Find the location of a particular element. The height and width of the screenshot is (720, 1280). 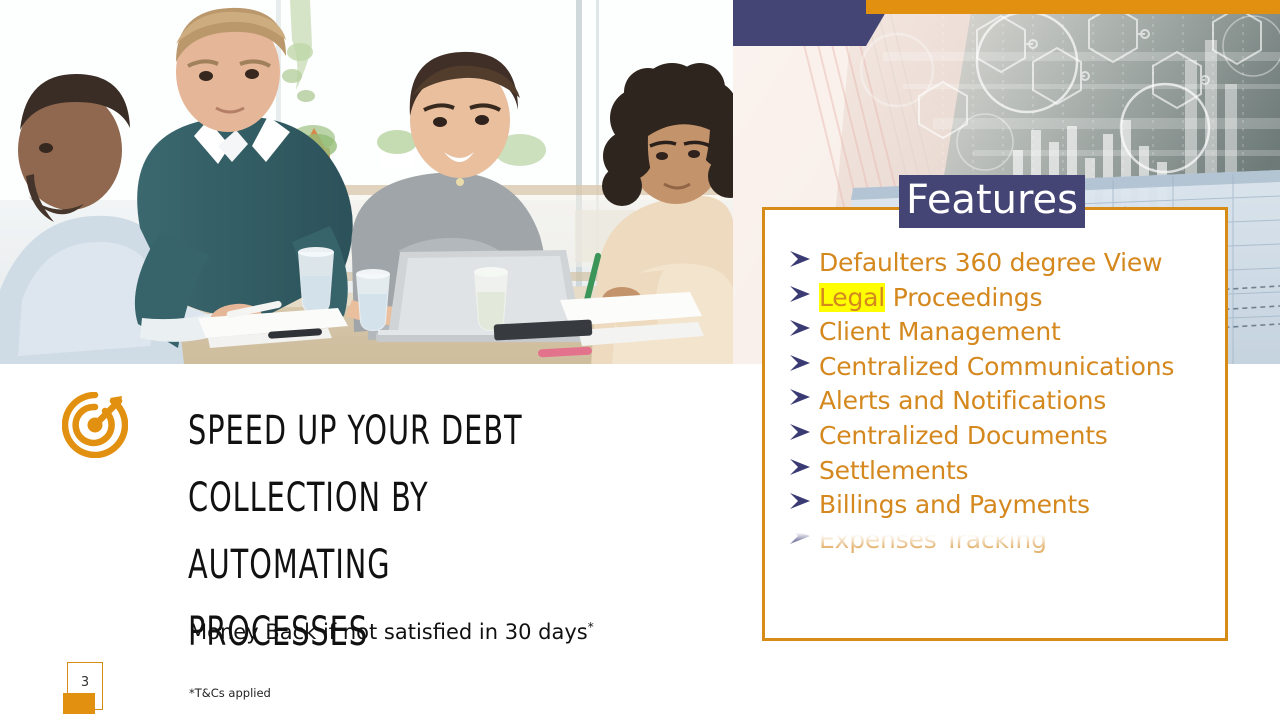

terms-footnote: *T&Cs applied is located at coordinates (230, 693).